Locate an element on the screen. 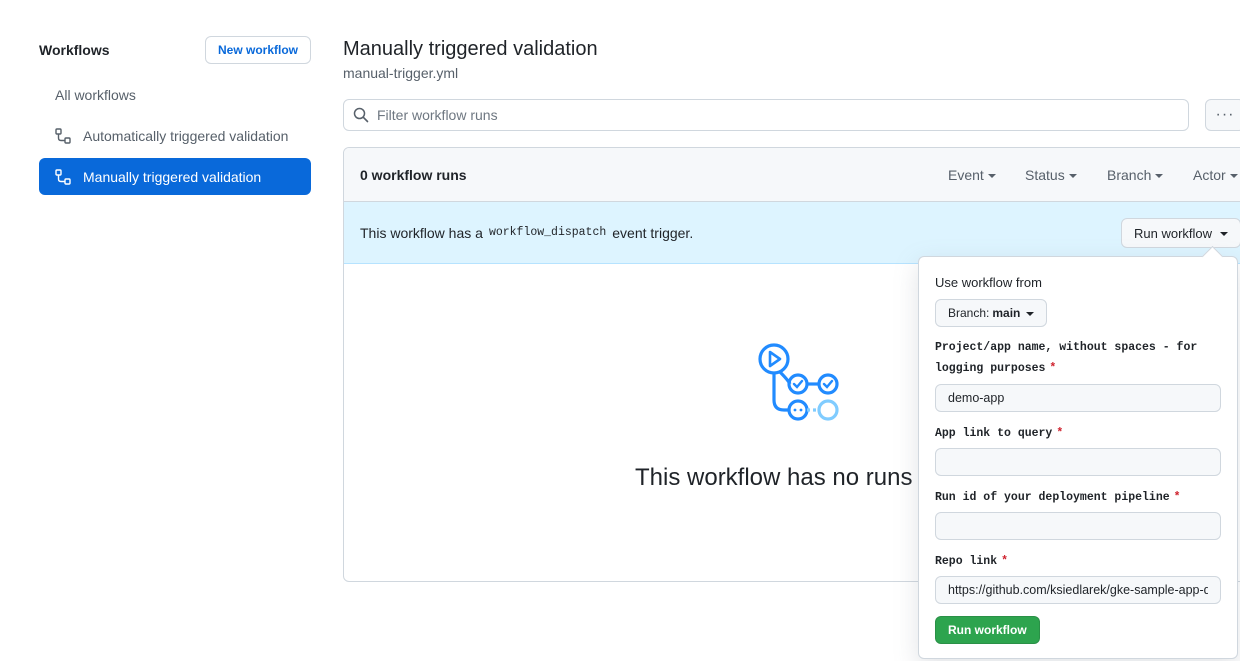 The width and height of the screenshot is (1240, 661). filter-row: ··· is located at coordinates (791, 115).